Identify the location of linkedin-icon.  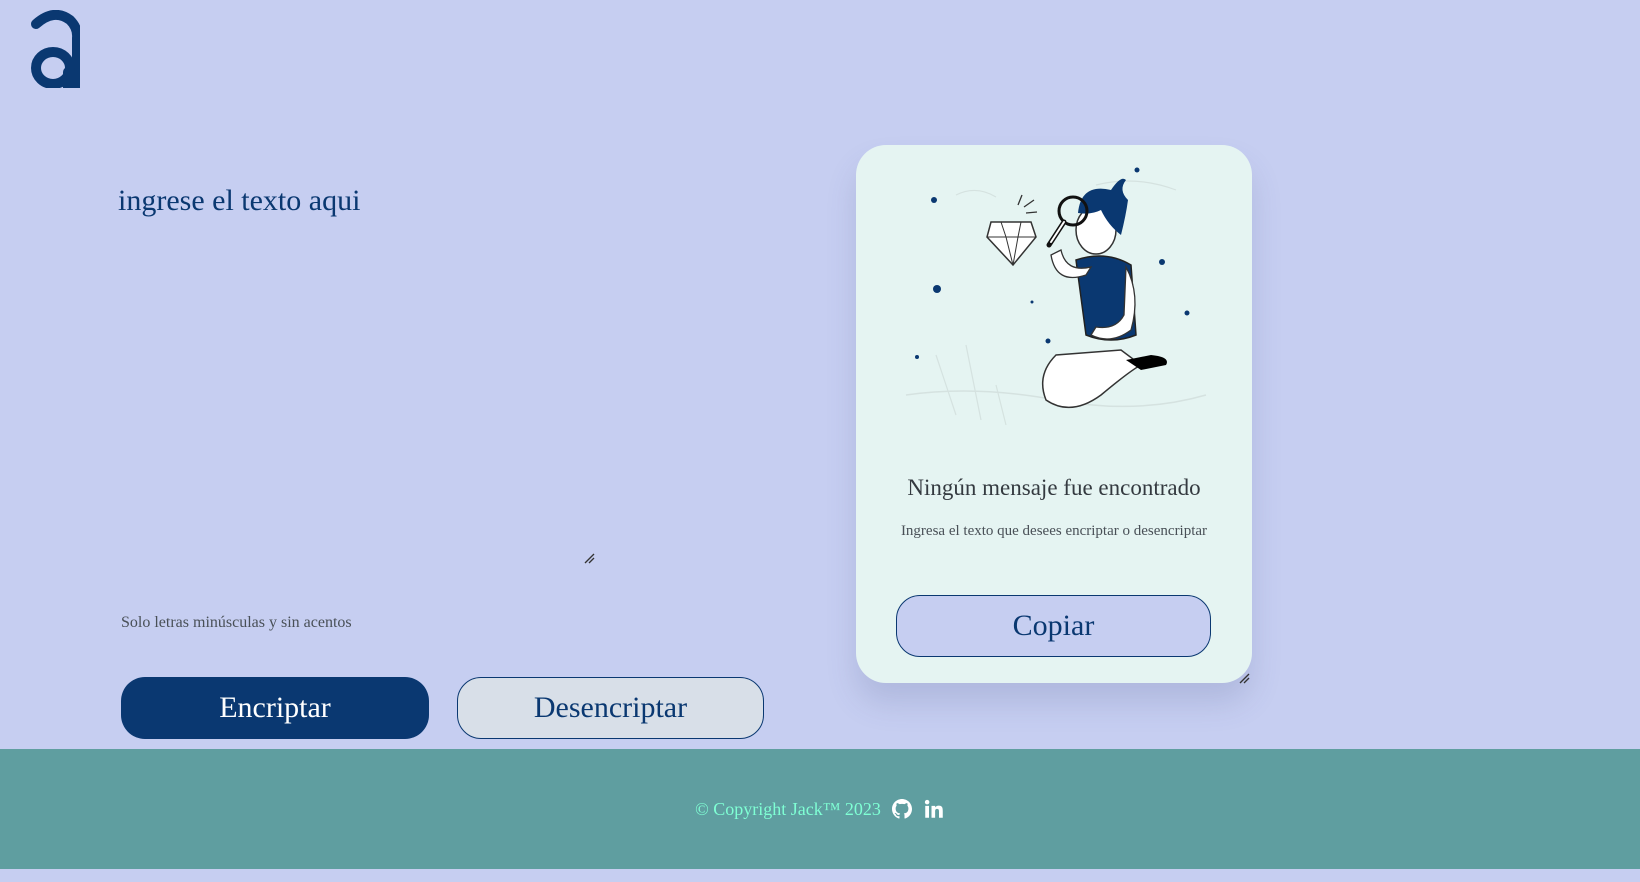
(934, 809).